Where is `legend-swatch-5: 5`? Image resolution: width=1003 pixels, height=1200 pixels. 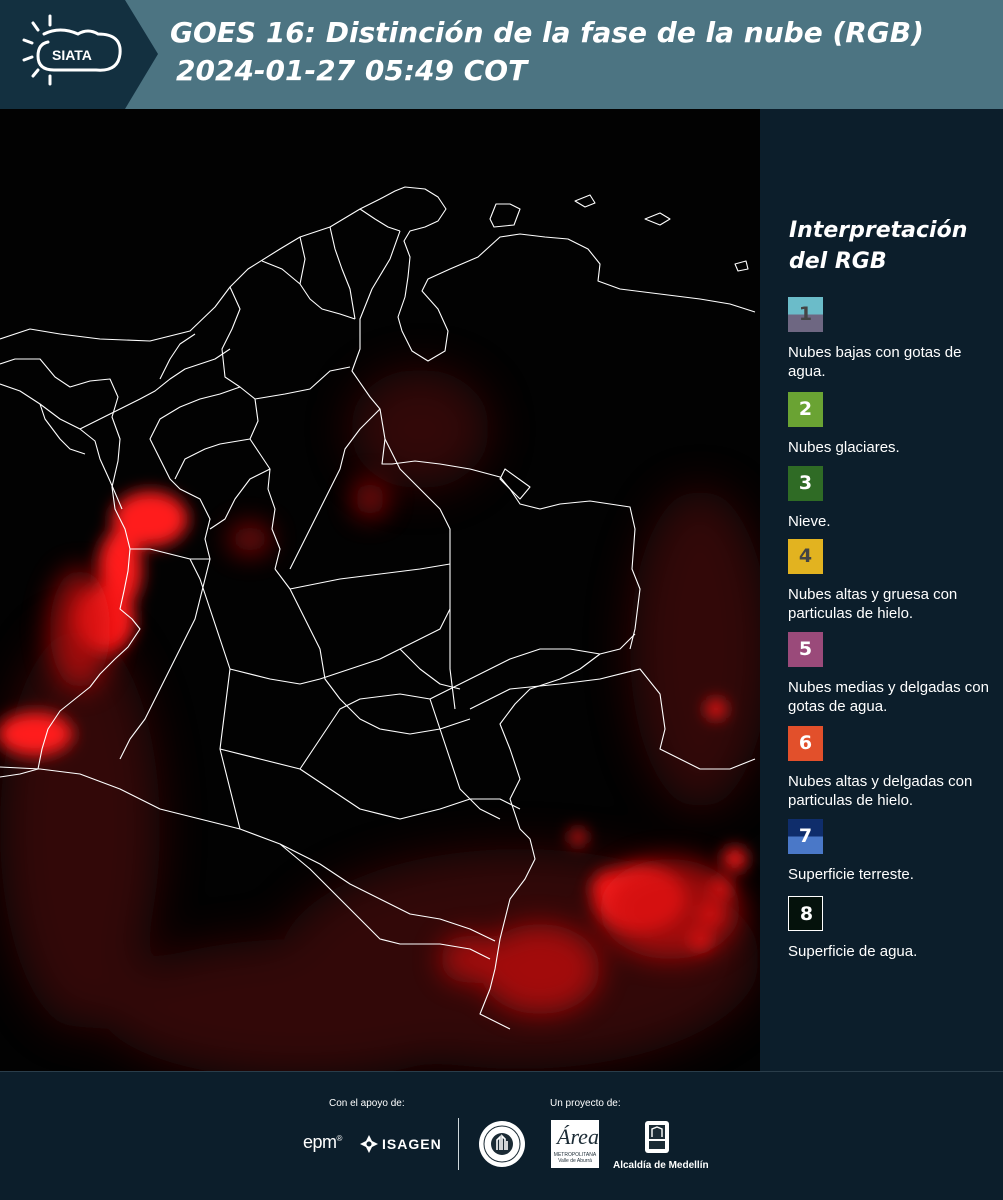
legend-swatch-5: 5 is located at coordinates (805, 649).